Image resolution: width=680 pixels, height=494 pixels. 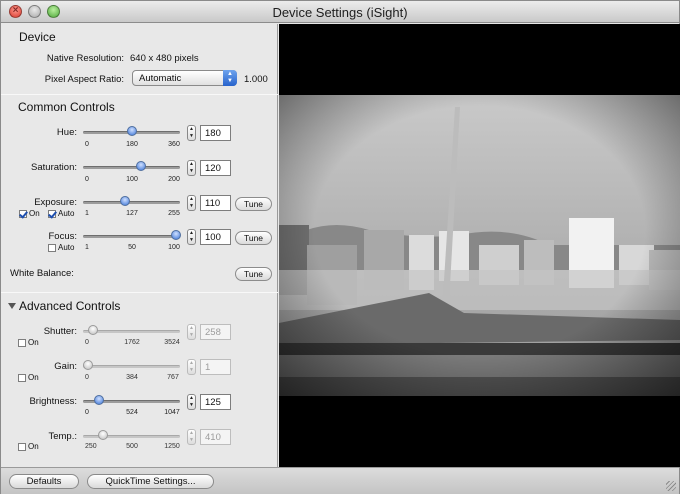 I want to click on saturation-stepper: ▲ ▼, so click(x=191, y=168).